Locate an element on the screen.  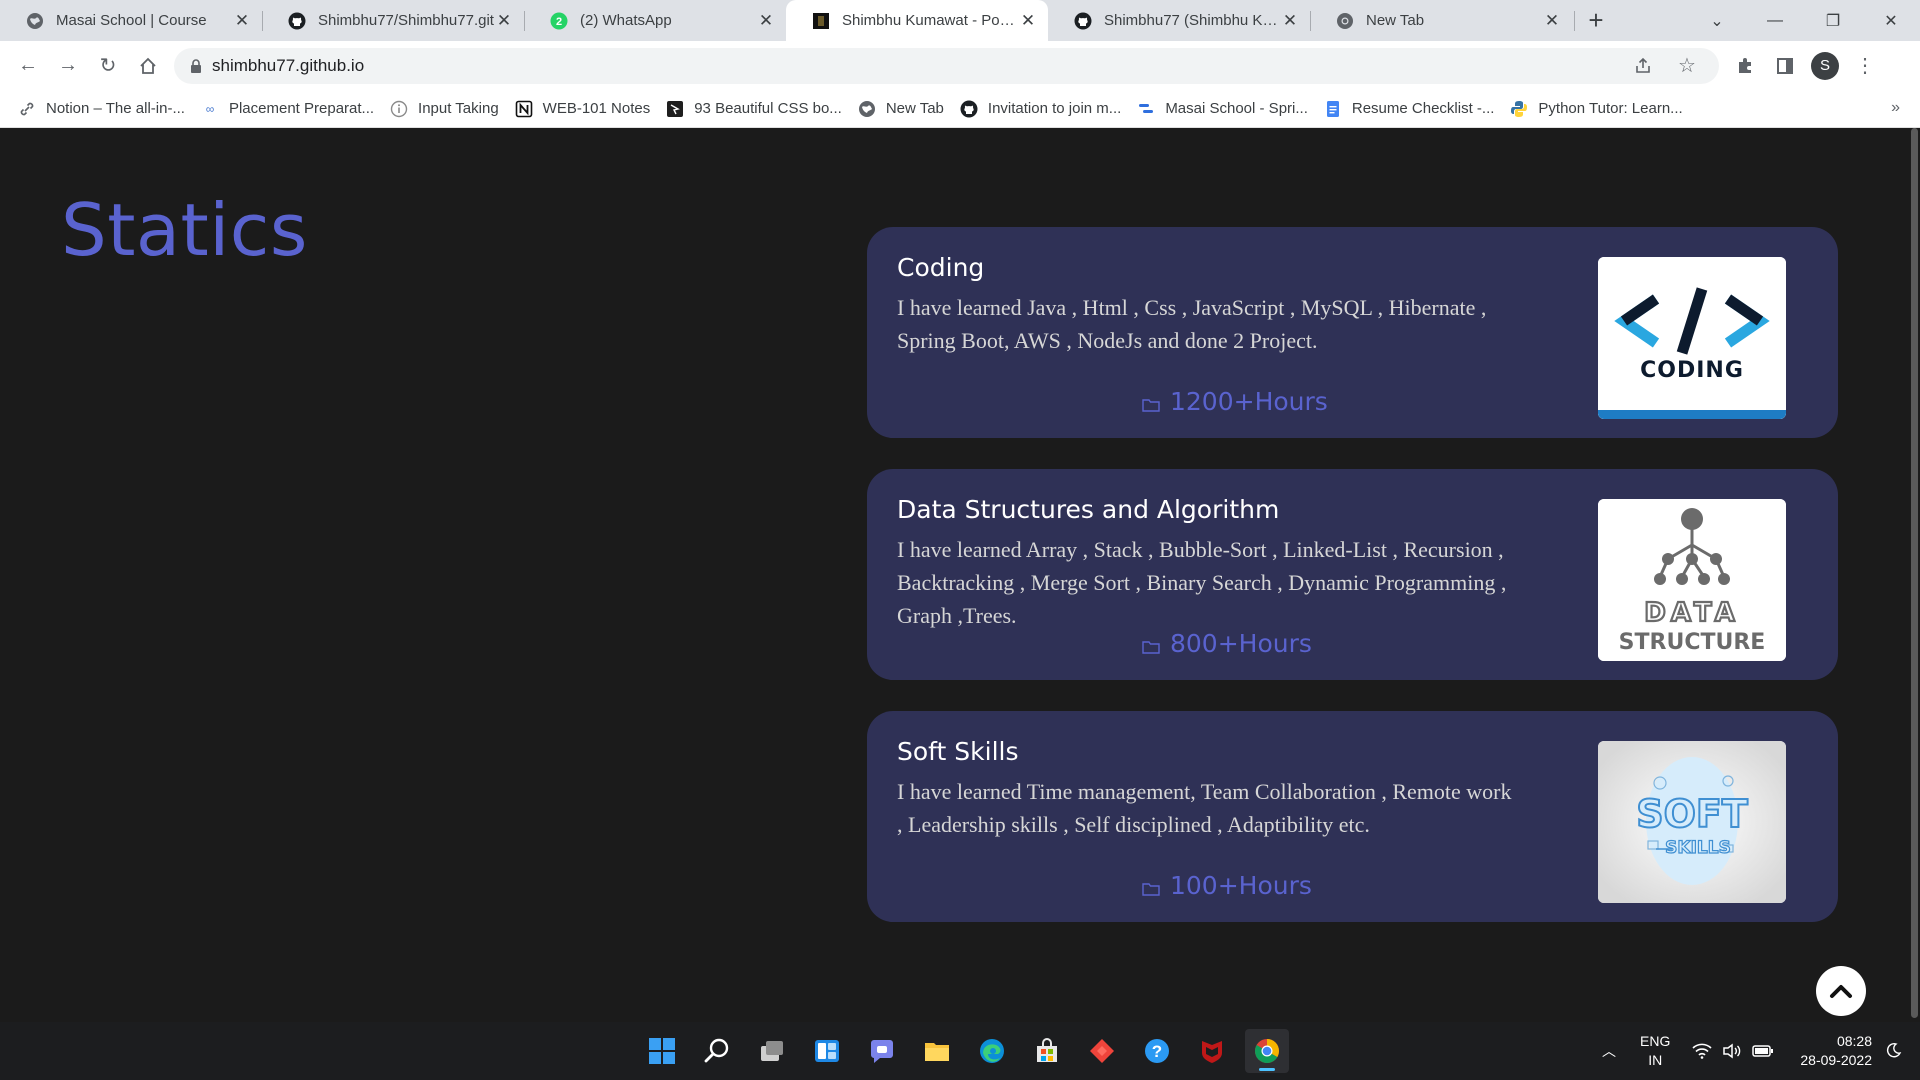
shield-icon is located at coordinates (1212, 1052).